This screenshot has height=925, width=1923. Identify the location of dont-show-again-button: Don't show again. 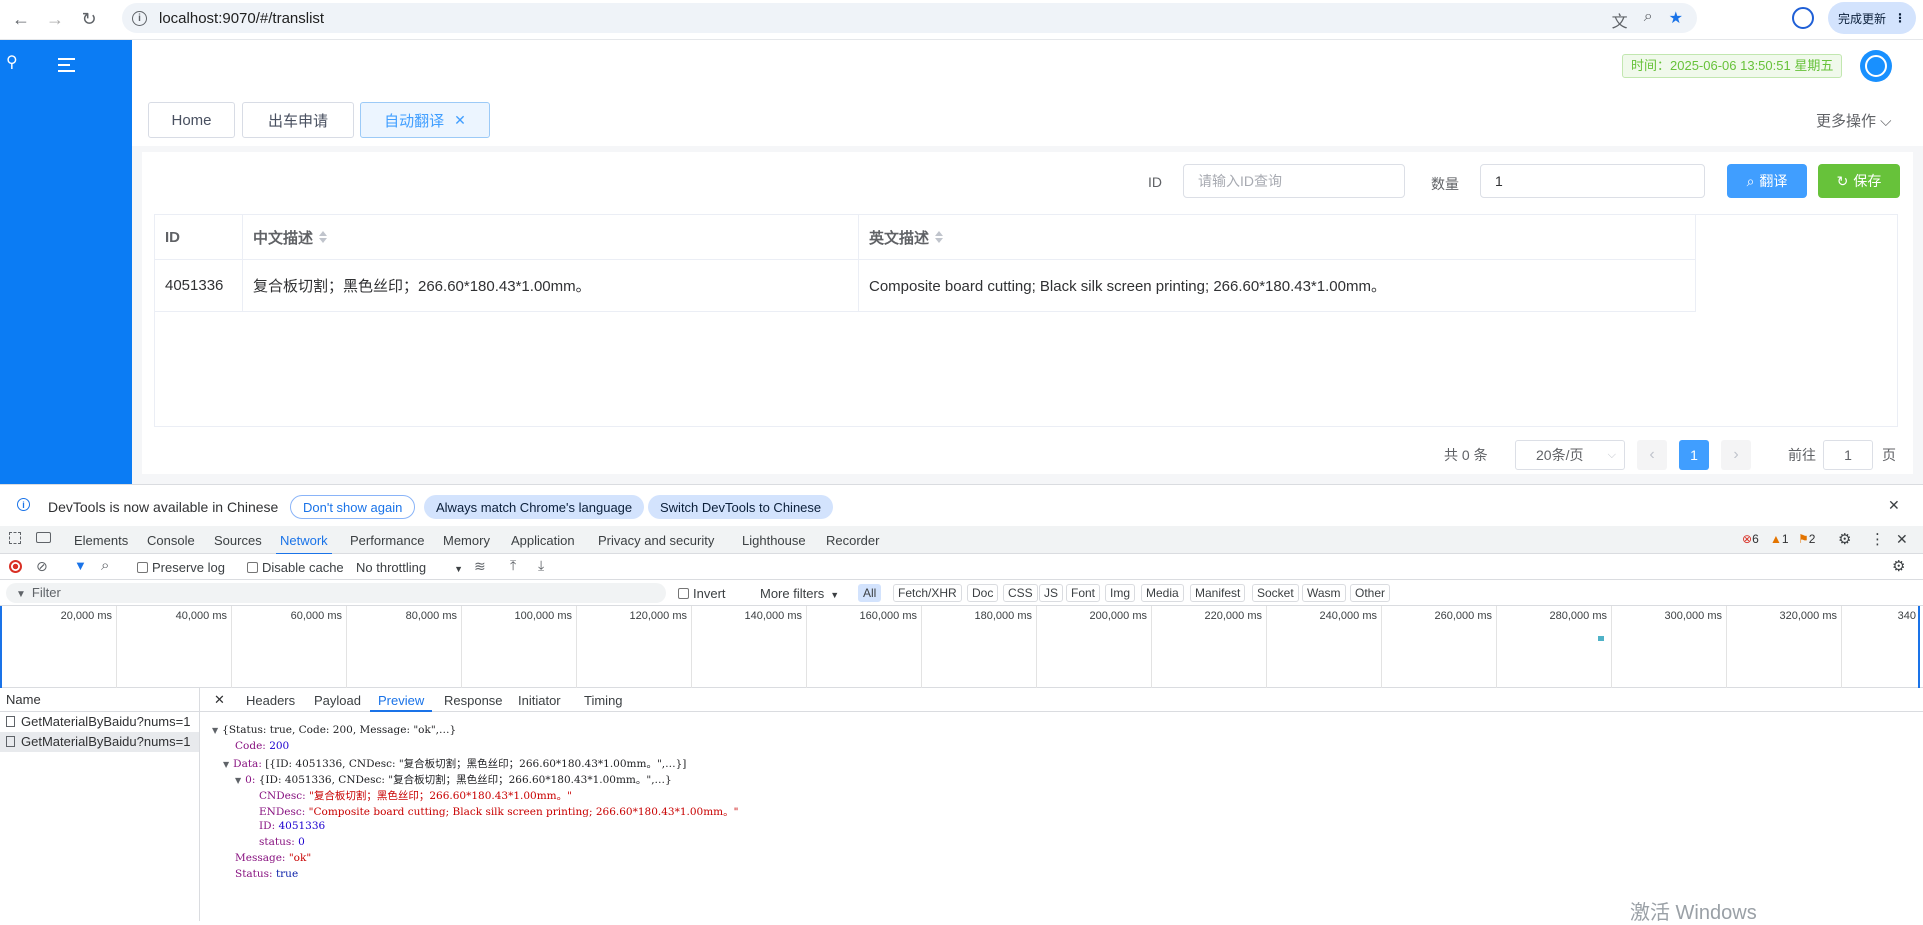
(353, 507).